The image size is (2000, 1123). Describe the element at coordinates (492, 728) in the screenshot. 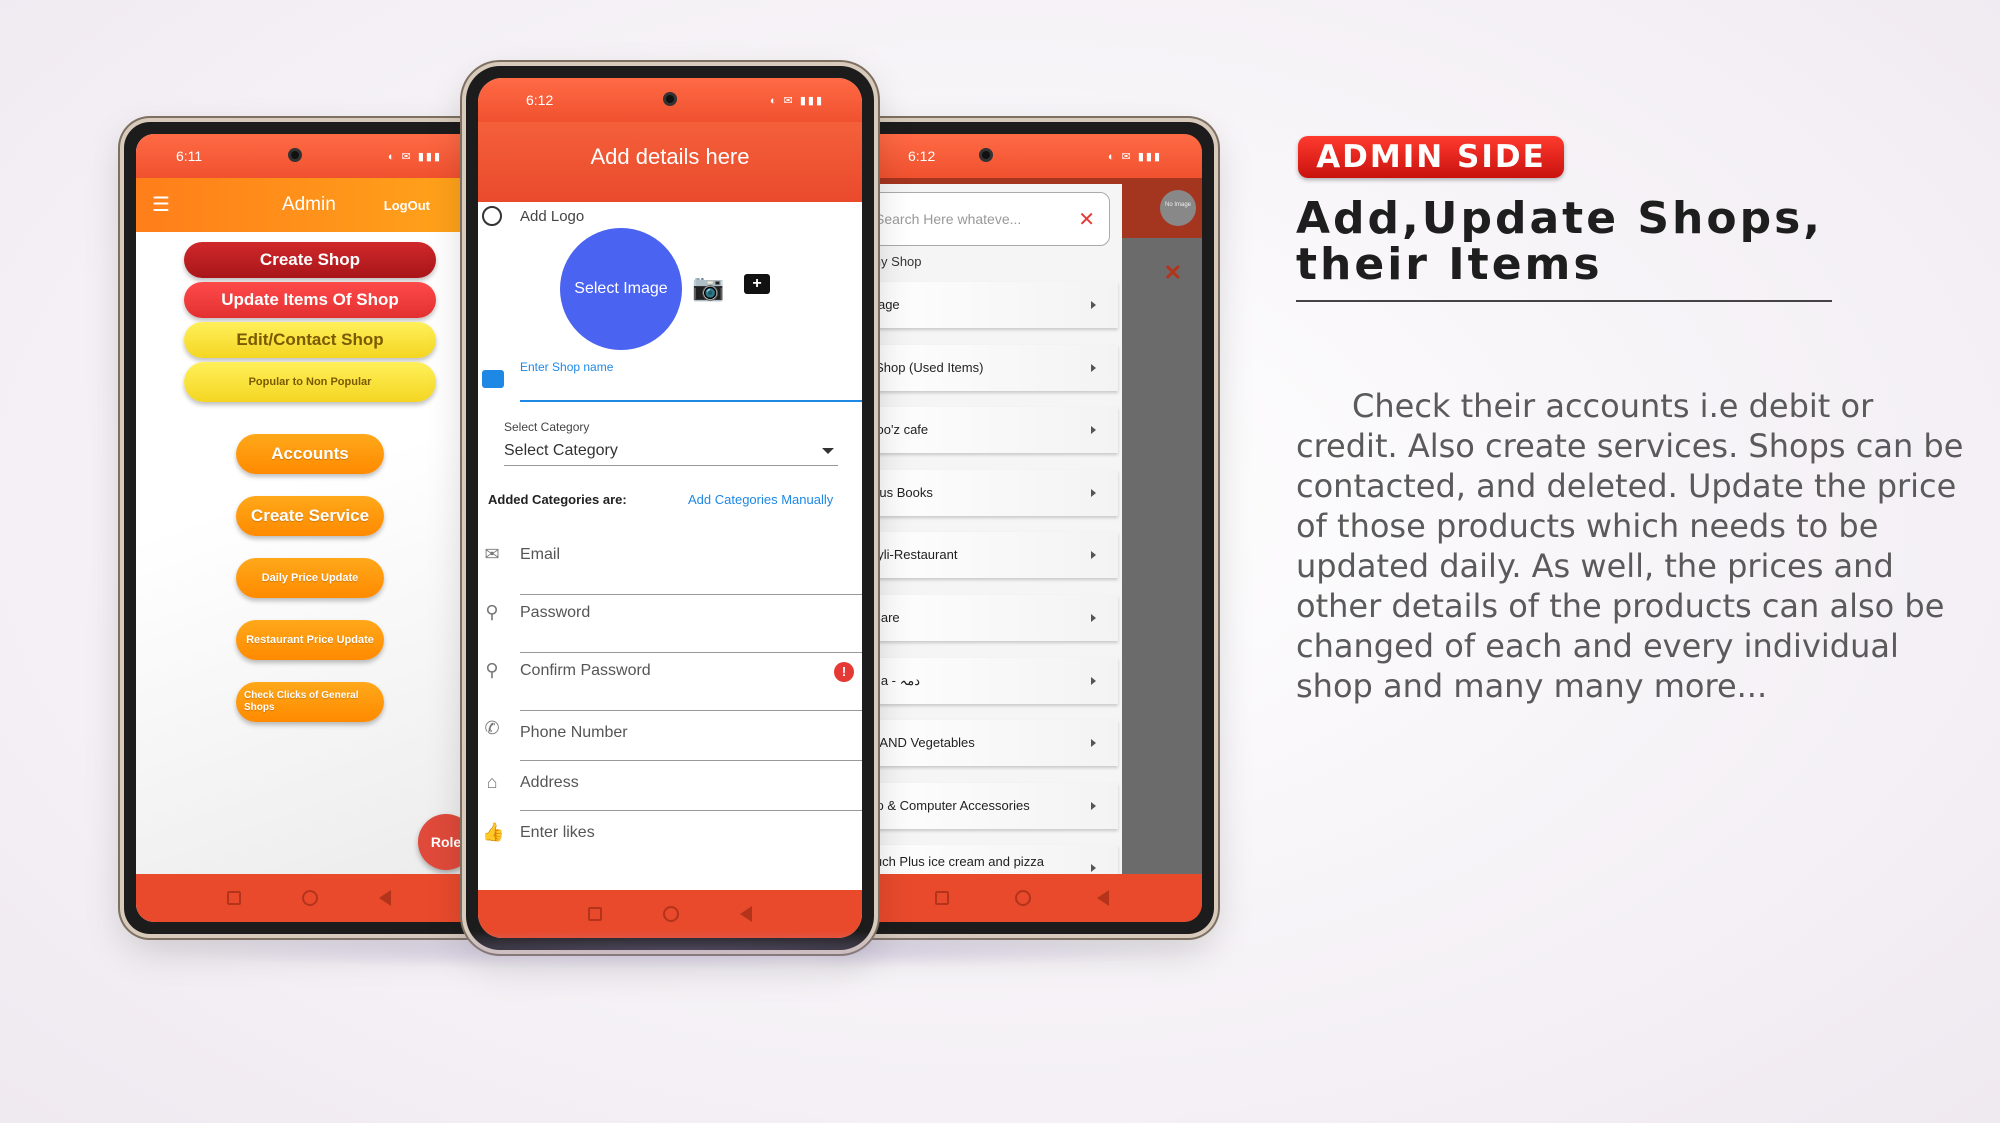

I see `phone-icon: ✆` at that location.